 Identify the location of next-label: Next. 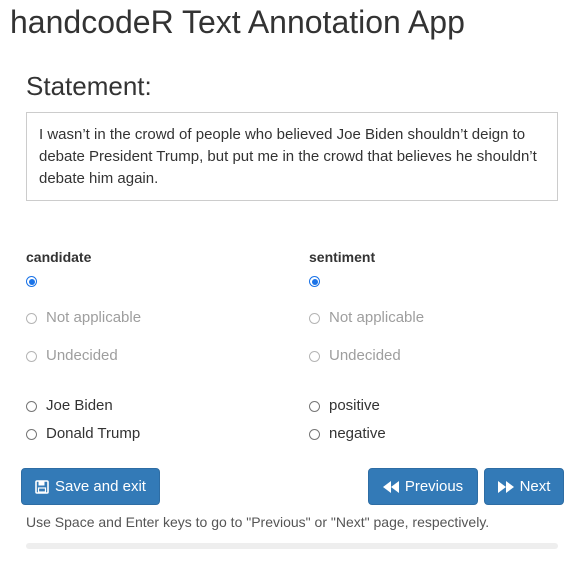
(535, 486).